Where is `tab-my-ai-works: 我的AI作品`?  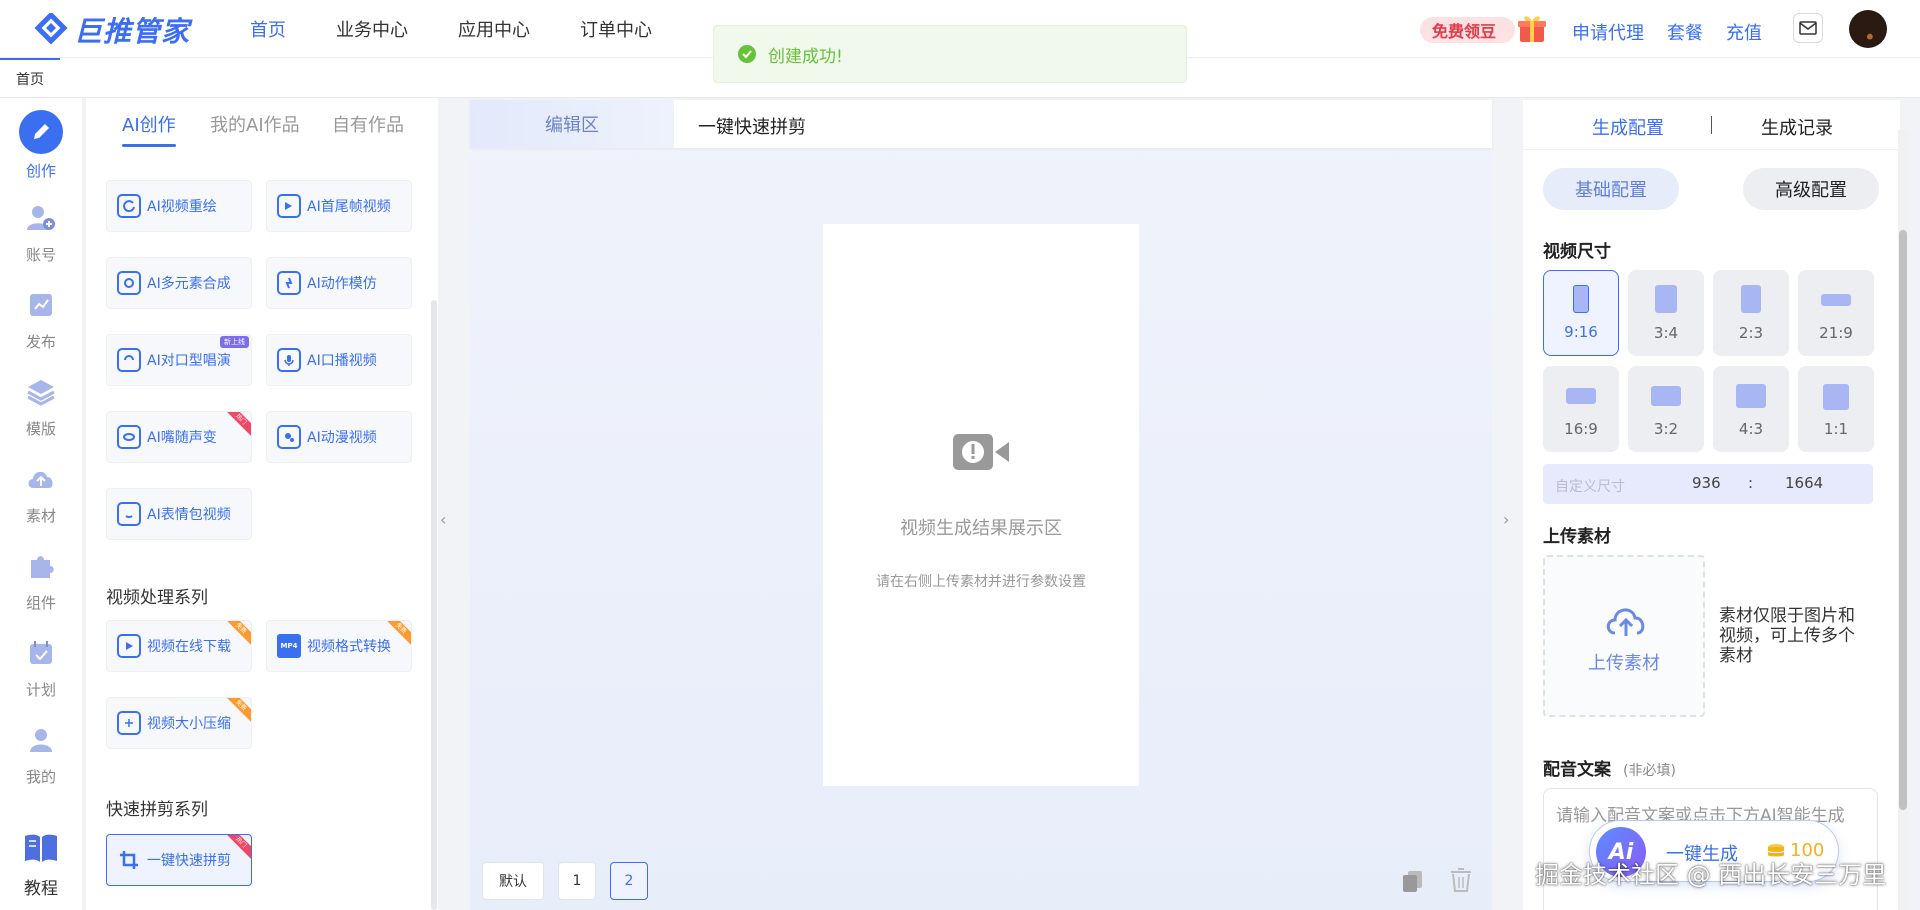 tab-my-ai-works: 我的AI作品 is located at coordinates (255, 124).